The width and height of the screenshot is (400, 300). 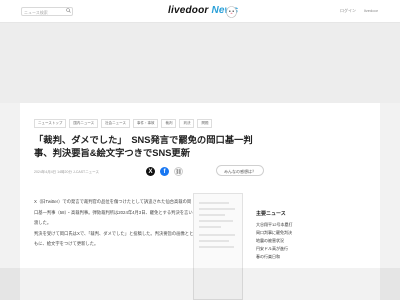 I want to click on search-icon, so click(x=68, y=10).